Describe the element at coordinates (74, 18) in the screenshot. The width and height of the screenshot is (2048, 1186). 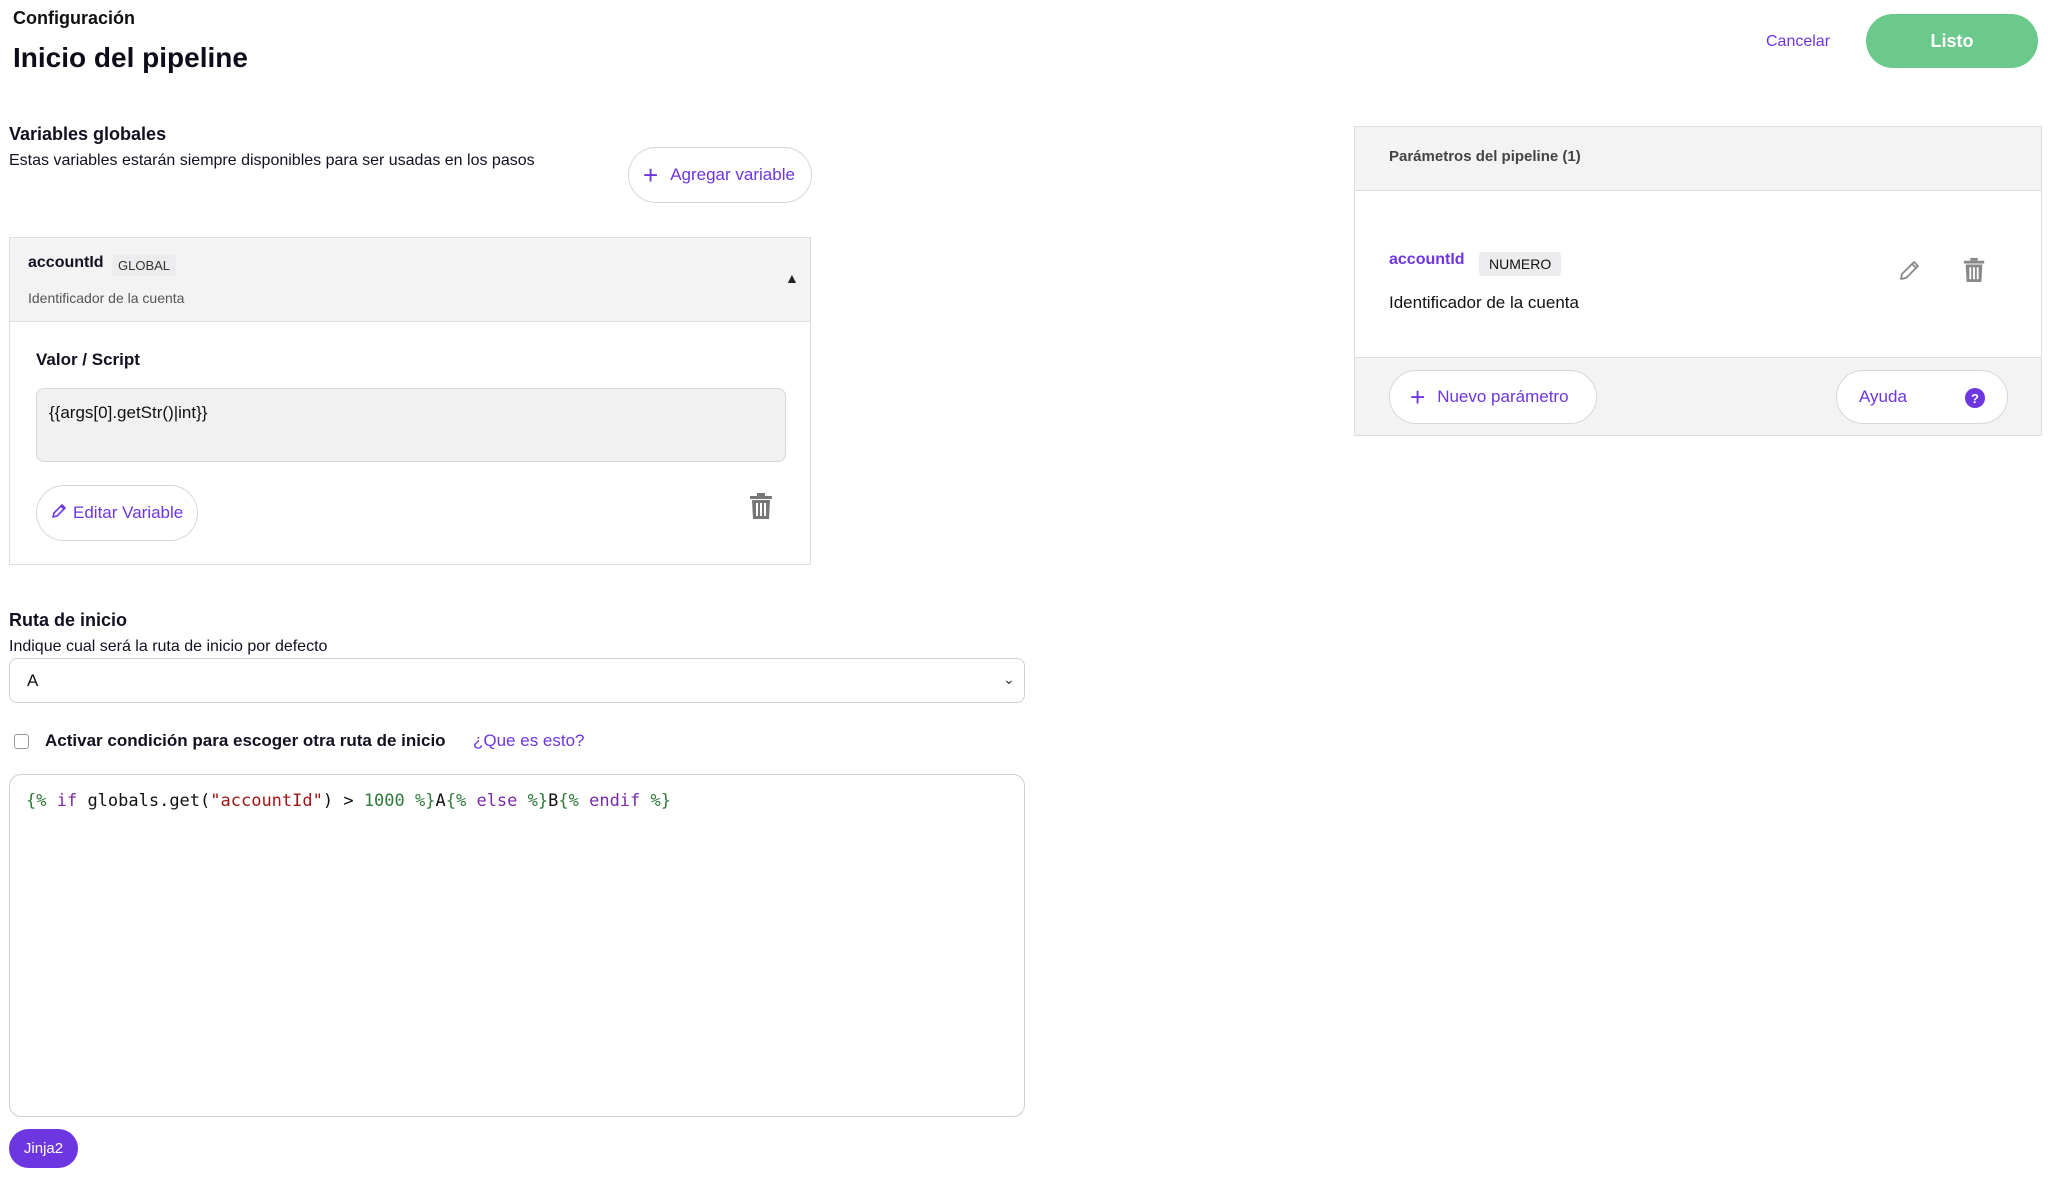
I see `breadcrumb: Configuración` at that location.